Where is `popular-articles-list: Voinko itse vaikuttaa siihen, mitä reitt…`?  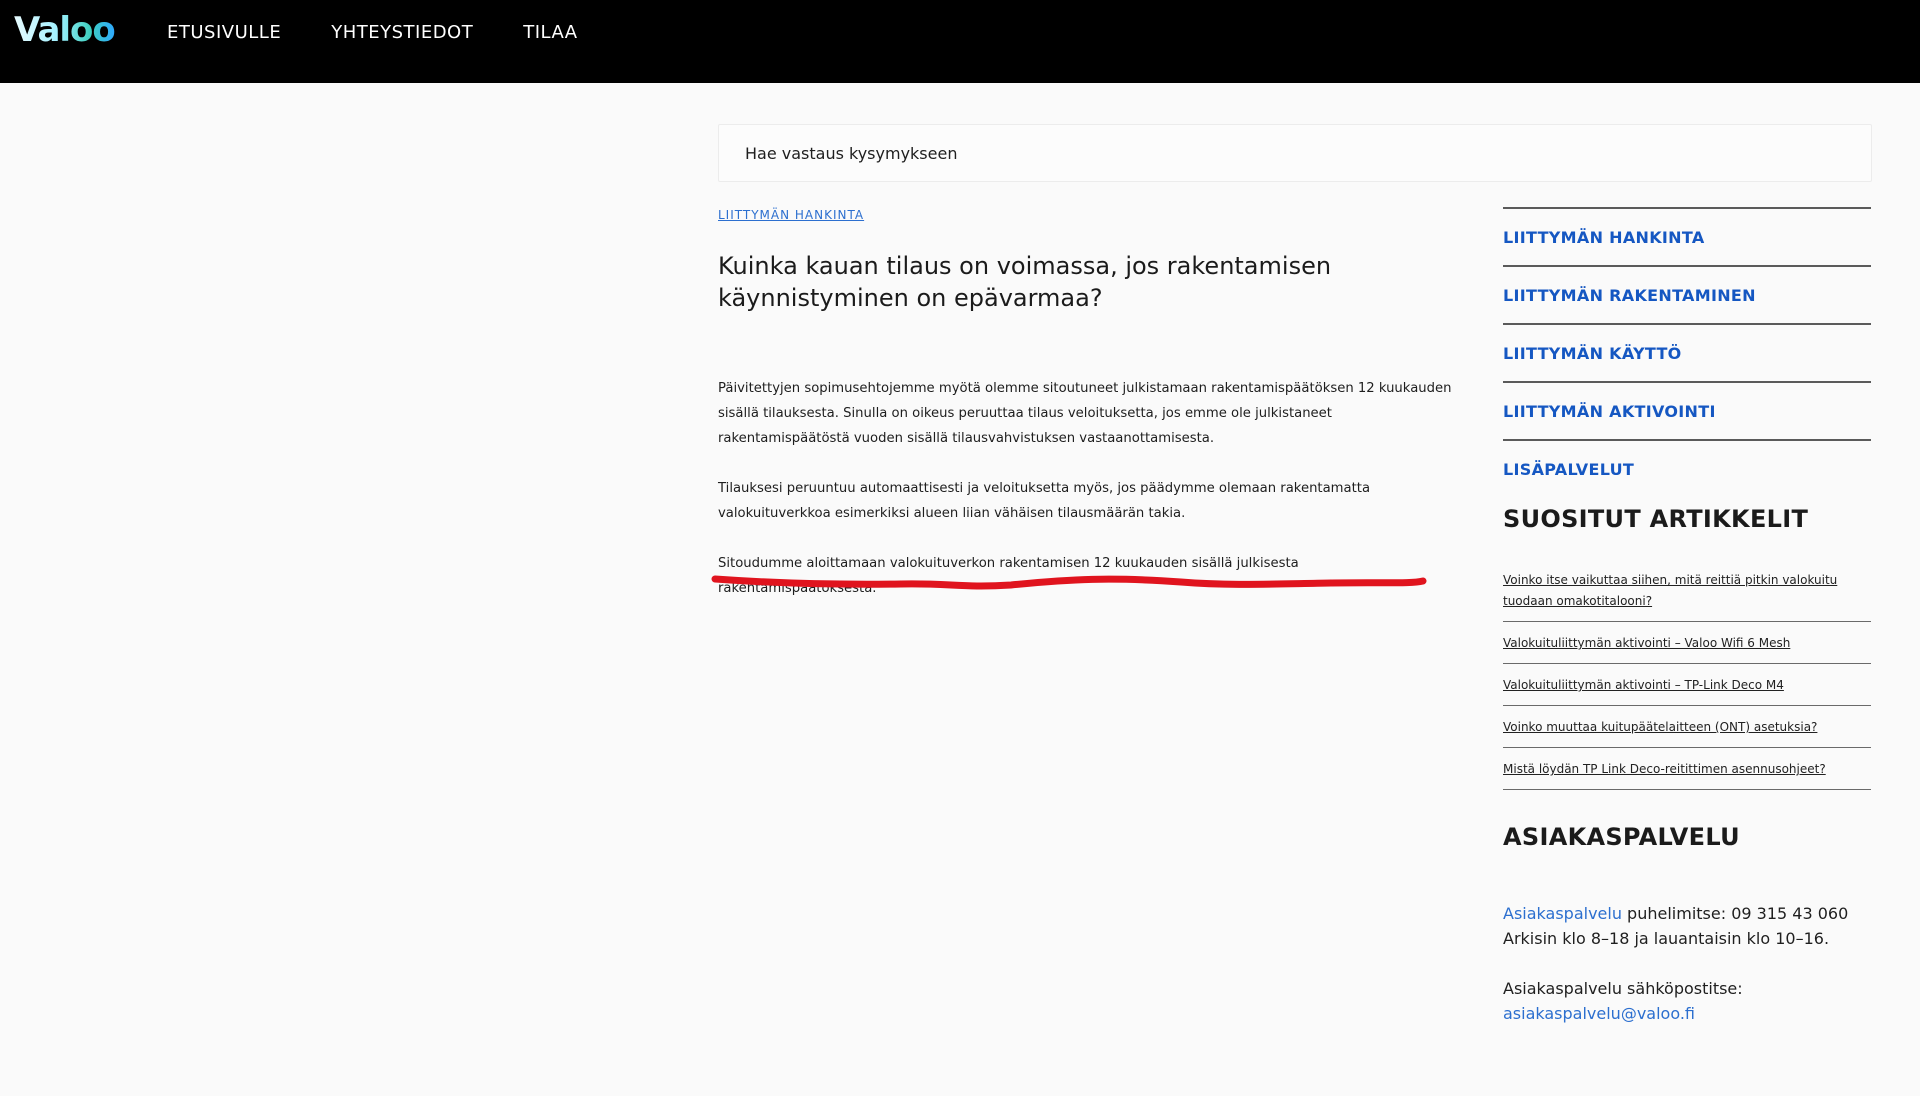
popular-articles-list: Voinko itse vaikuttaa siihen, mitä reitt… is located at coordinates (1687, 674).